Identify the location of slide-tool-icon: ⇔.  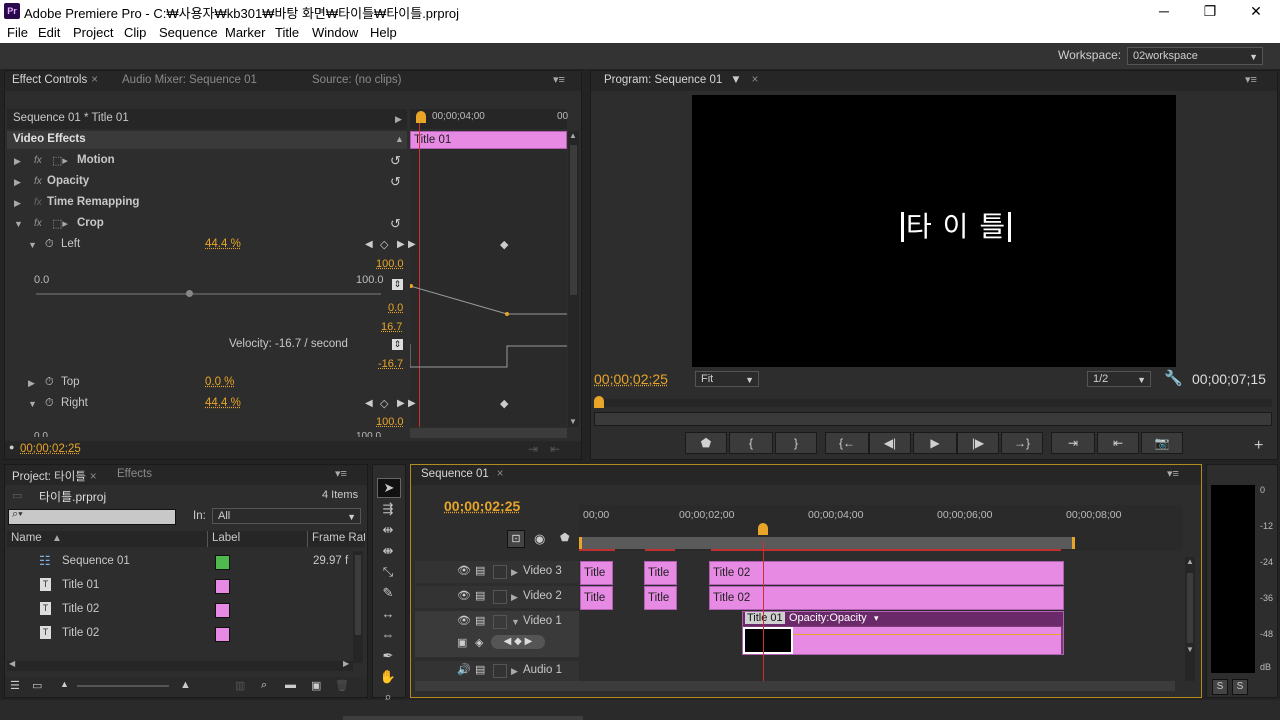
(388, 635).